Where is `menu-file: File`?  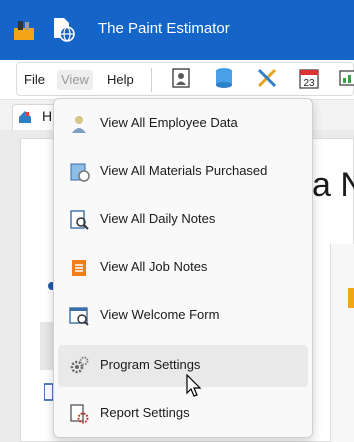 menu-file: File is located at coordinates (34, 80).